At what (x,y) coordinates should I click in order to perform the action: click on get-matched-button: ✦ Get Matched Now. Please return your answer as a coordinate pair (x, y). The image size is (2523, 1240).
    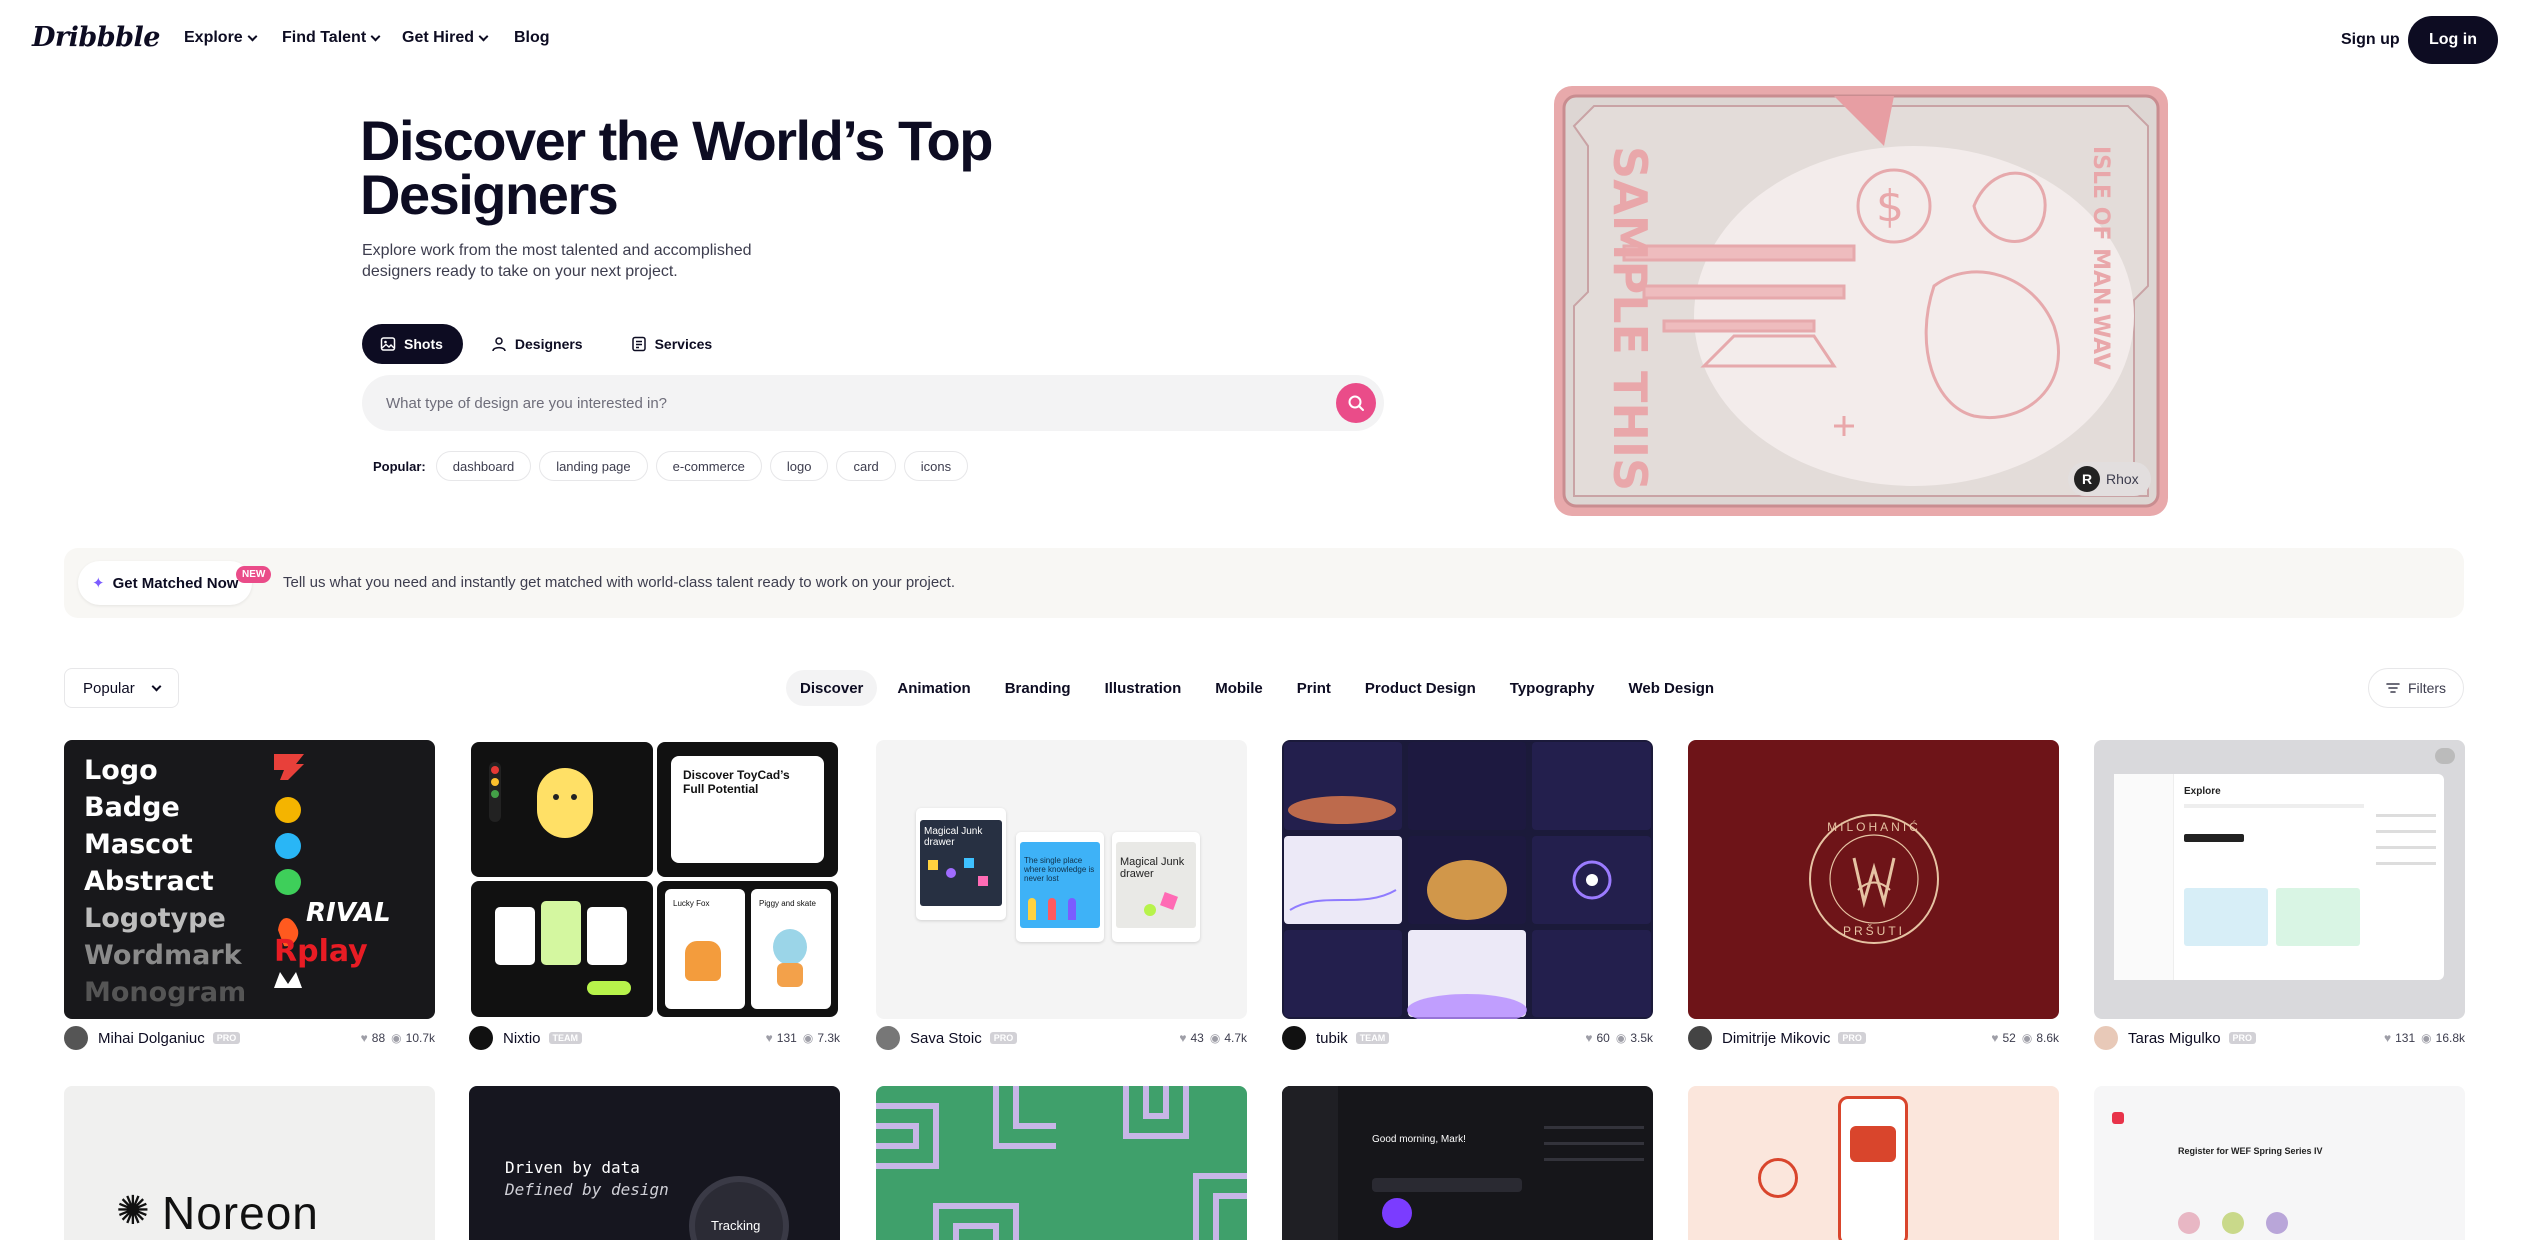
    Looking at the image, I should click on (165, 583).